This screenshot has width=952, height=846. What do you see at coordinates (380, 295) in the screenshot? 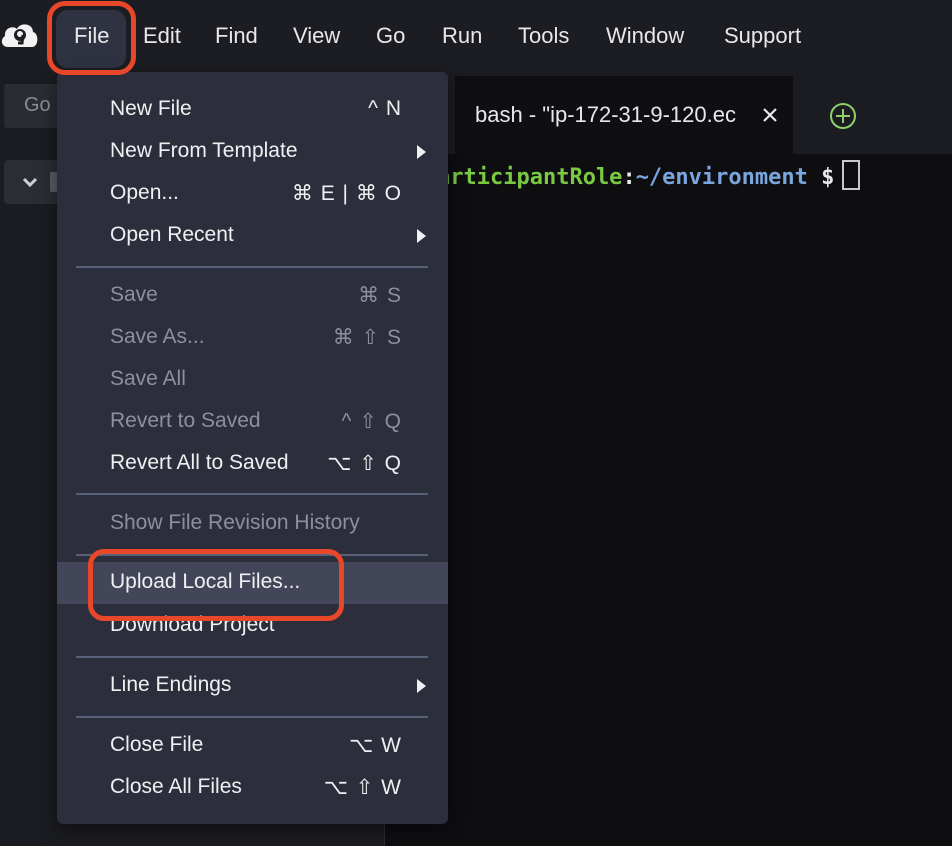
I see `menu-item-shortcut: ⌘ S` at bounding box center [380, 295].